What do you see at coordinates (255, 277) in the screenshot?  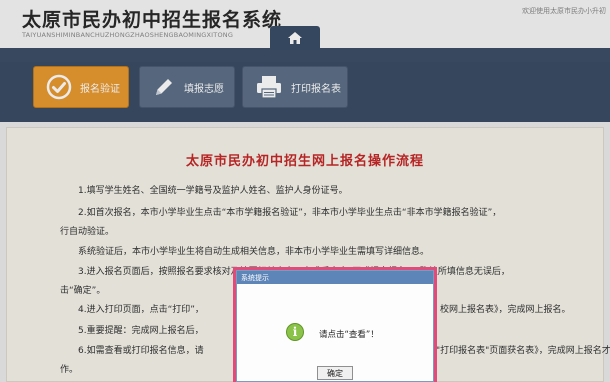 I see `dialog-title: 系统提示` at bounding box center [255, 277].